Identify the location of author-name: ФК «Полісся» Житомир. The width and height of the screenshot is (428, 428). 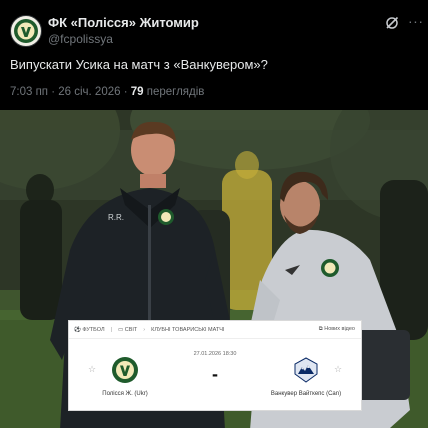
(123, 22).